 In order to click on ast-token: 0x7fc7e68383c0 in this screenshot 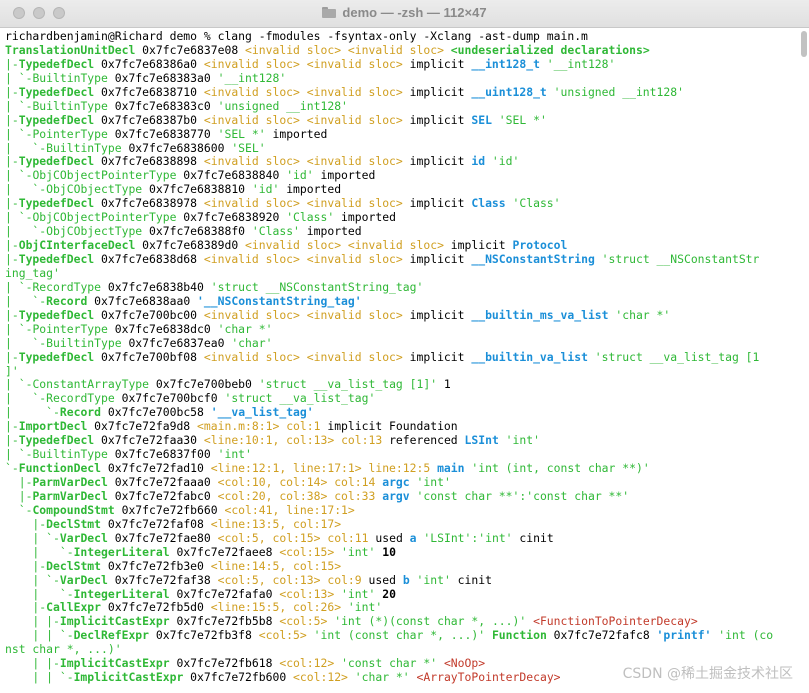, I will do `click(162, 106)`.